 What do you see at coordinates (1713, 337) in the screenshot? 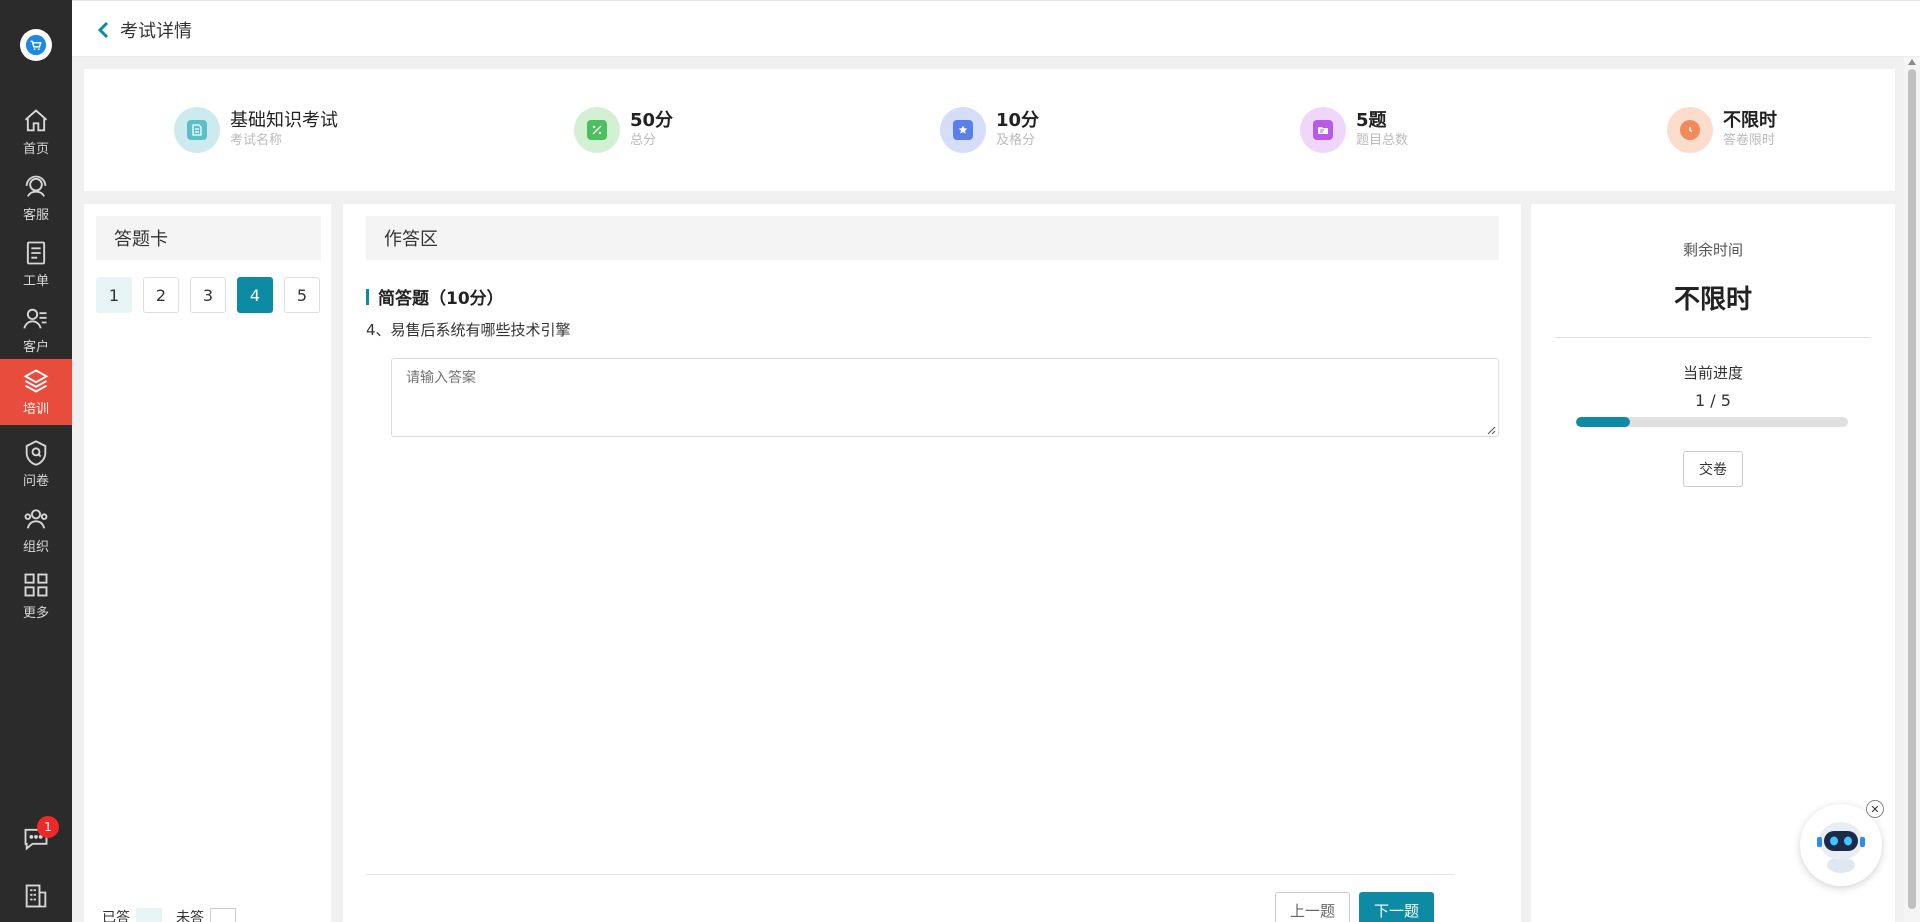
I see `status-divider` at bounding box center [1713, 337].